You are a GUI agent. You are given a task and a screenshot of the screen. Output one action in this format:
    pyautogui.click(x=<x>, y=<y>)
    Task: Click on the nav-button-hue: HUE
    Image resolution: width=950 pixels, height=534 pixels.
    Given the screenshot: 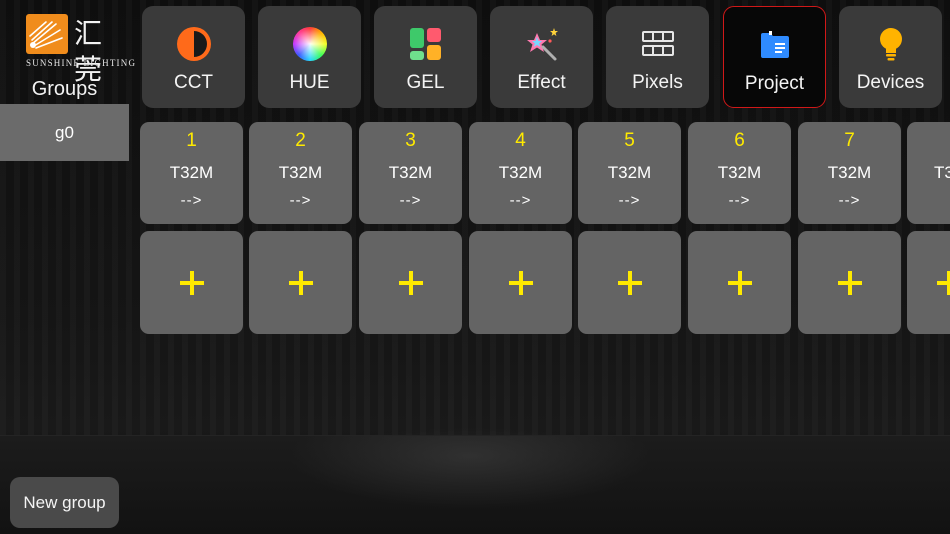 What is the action you would take?
    pyautogui.click(x=309, y=57)
    